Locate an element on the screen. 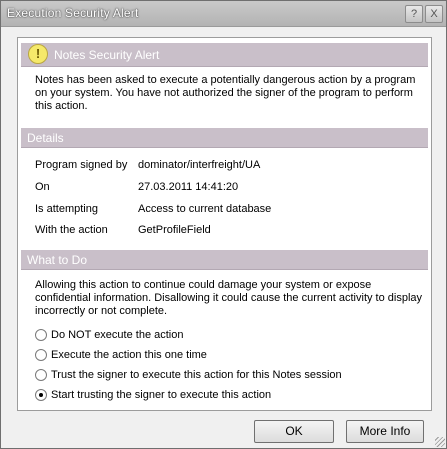 This screenshot has height=449, width=447. detail-label-on: On is located at coordinates (42, 187).